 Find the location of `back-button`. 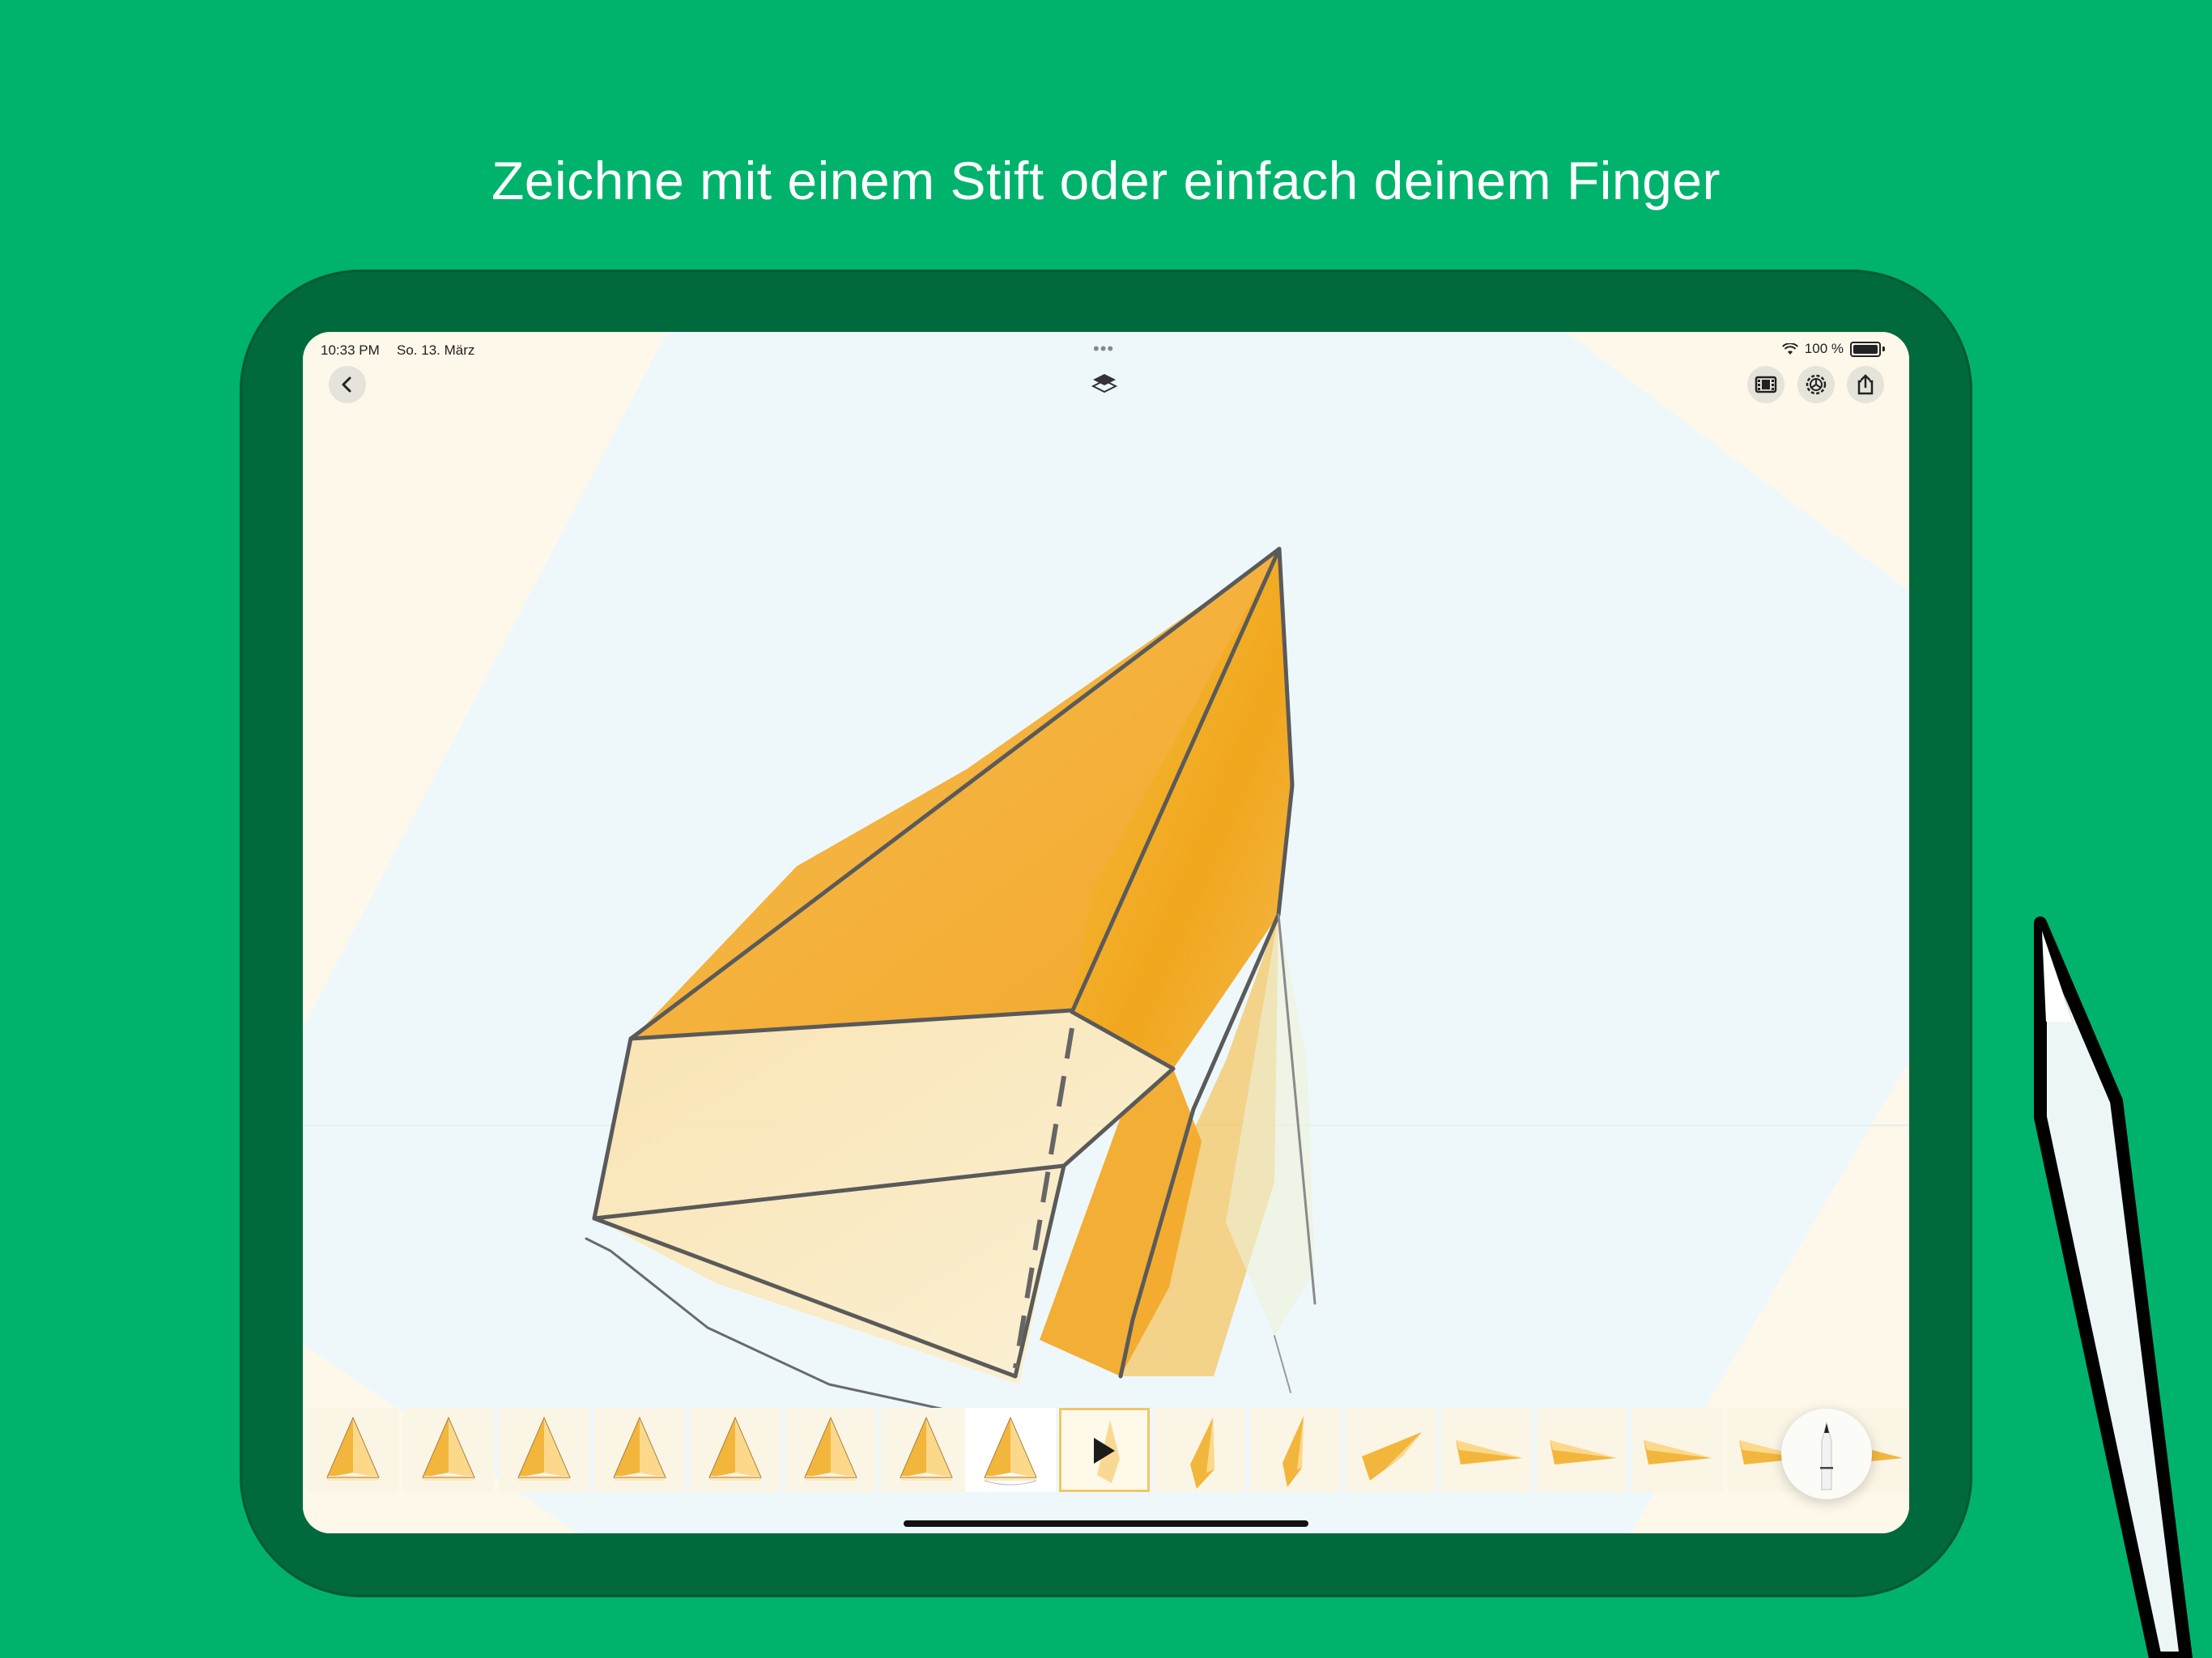

back-button is located at coordinates (347, 384).